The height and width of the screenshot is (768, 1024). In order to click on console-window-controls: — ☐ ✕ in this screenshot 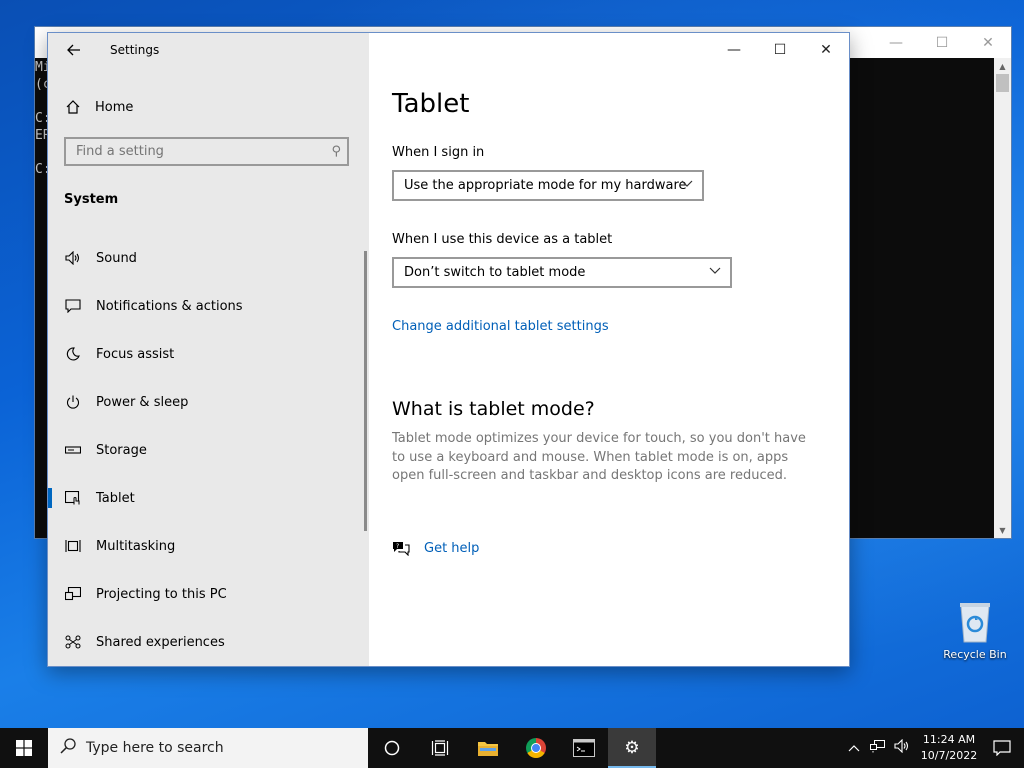, I will do `click(942, 42)`.